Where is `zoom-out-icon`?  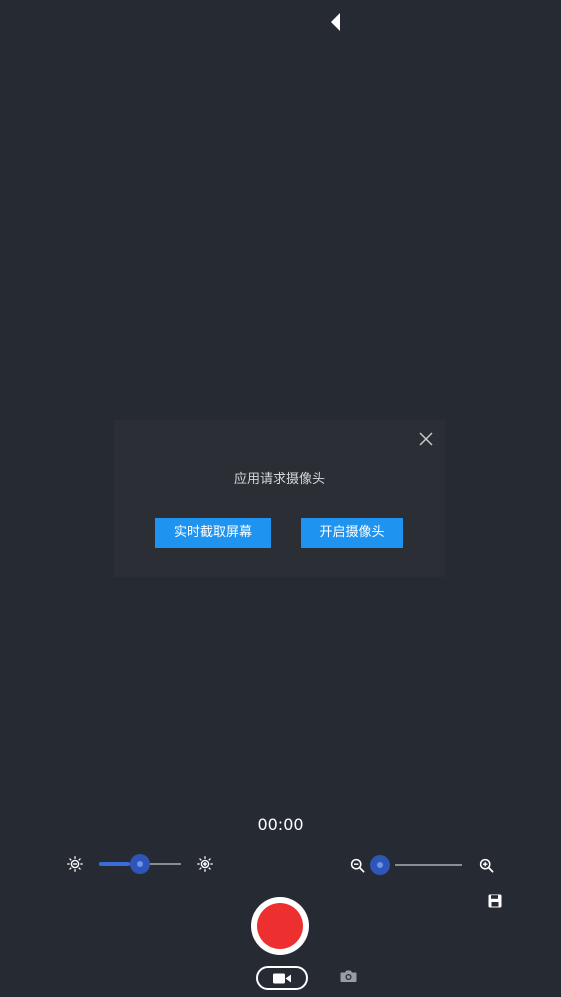
zoom-out-icon is located at coordinates (357, 865).